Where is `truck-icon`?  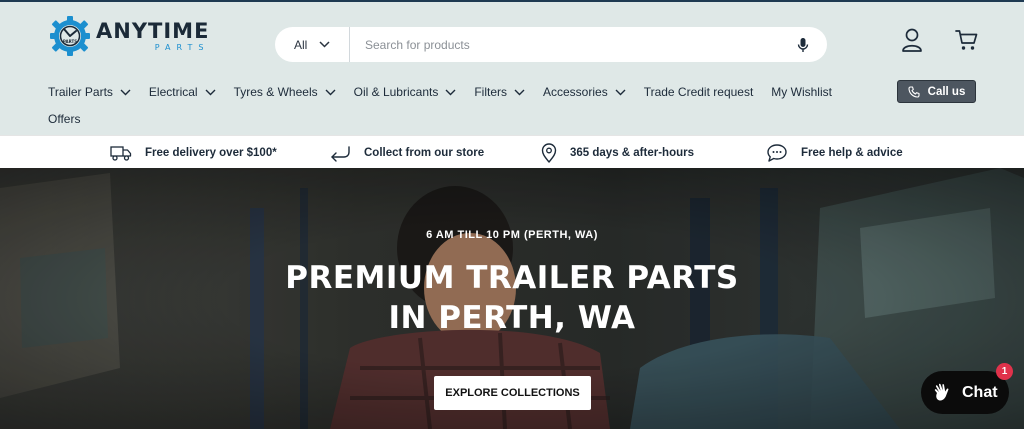
truck-icon is located at coordinates (121, 153).